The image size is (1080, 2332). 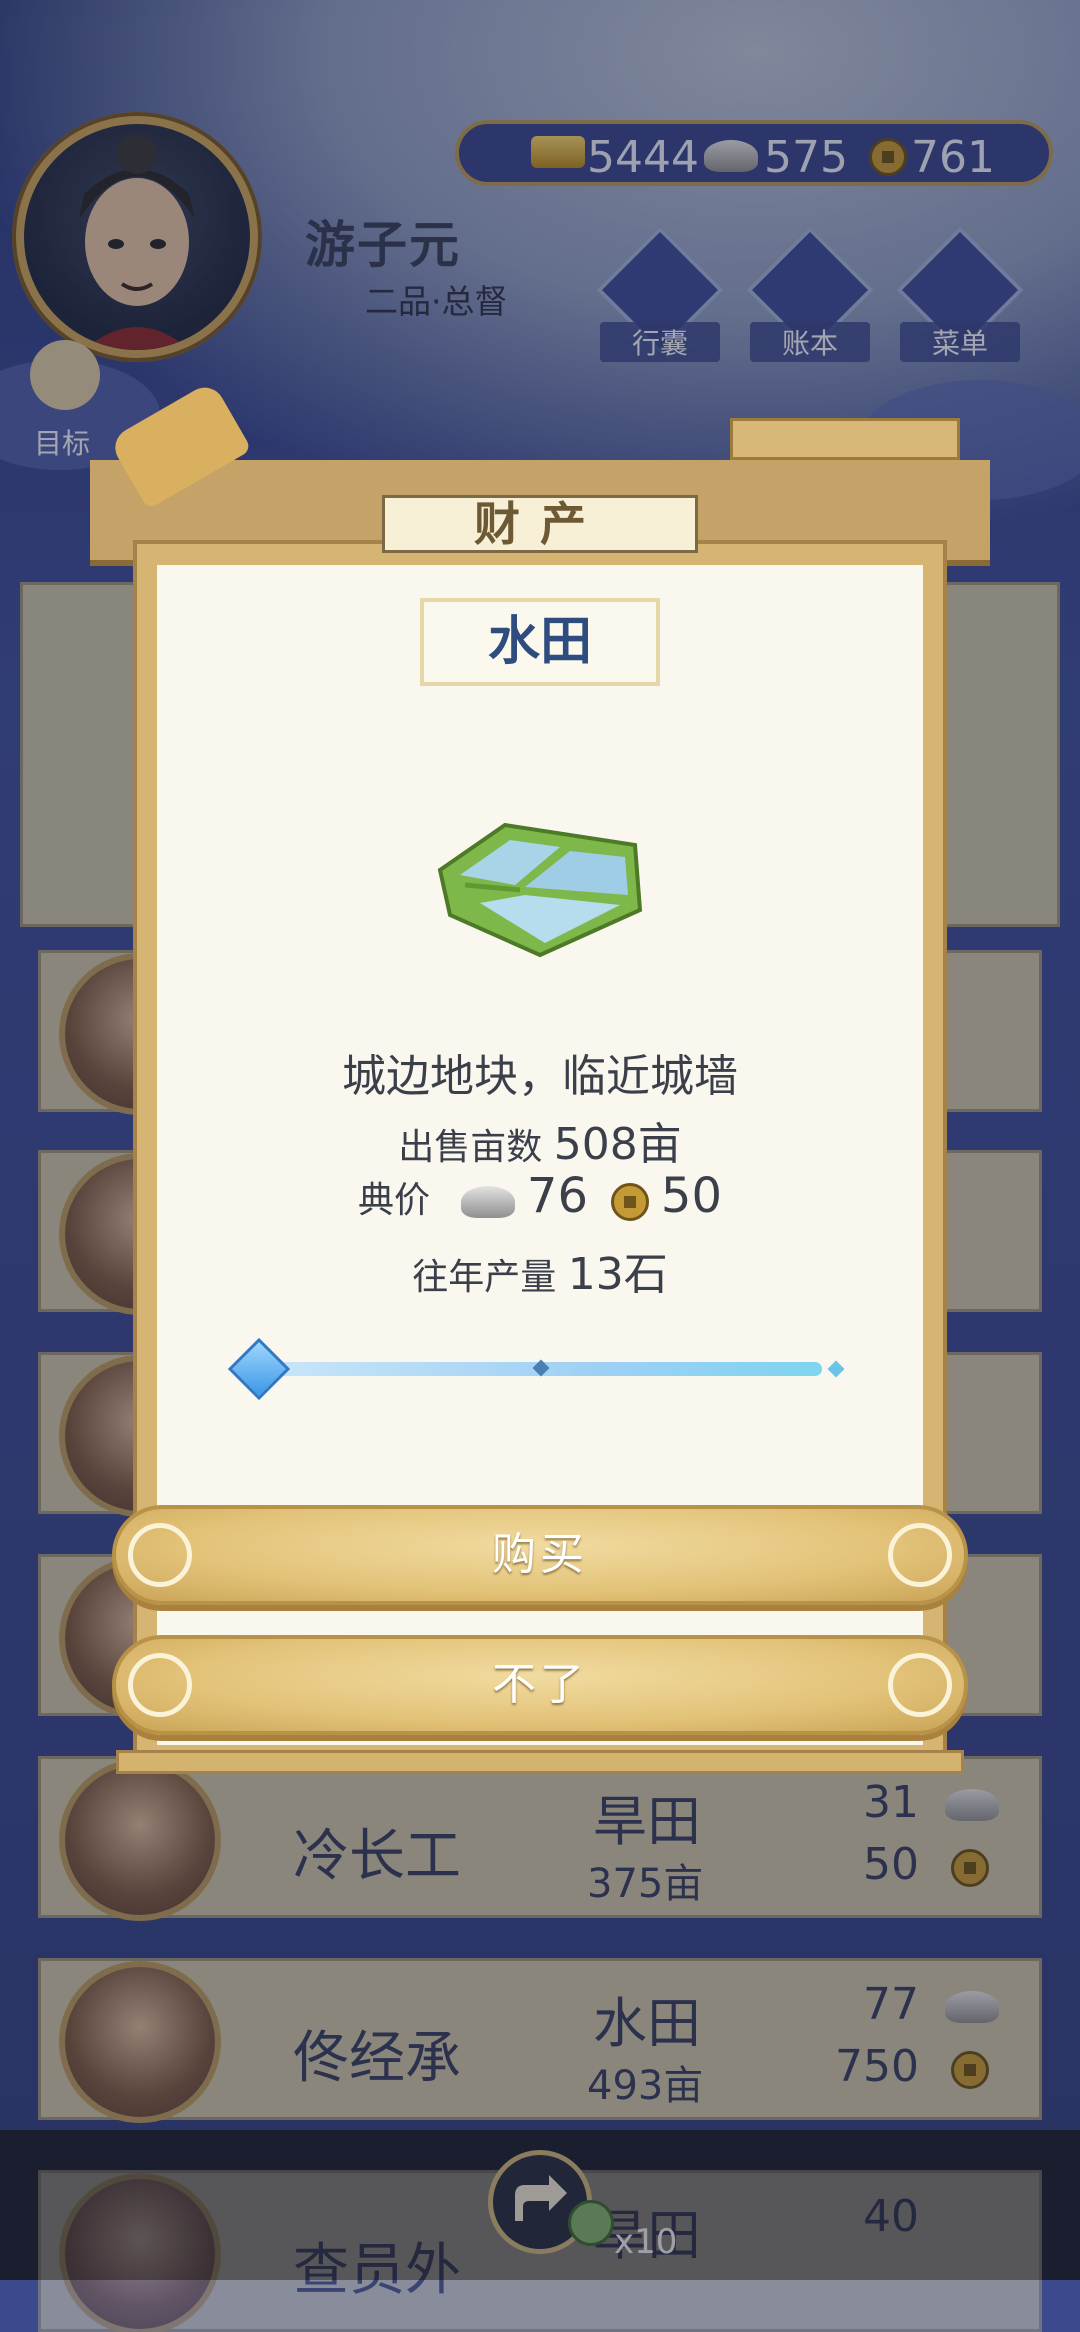 What do you see at coordinates (630, 1202) in the screenshot?
I see `copper-coin-icon` at bounding box center [630, 1202].